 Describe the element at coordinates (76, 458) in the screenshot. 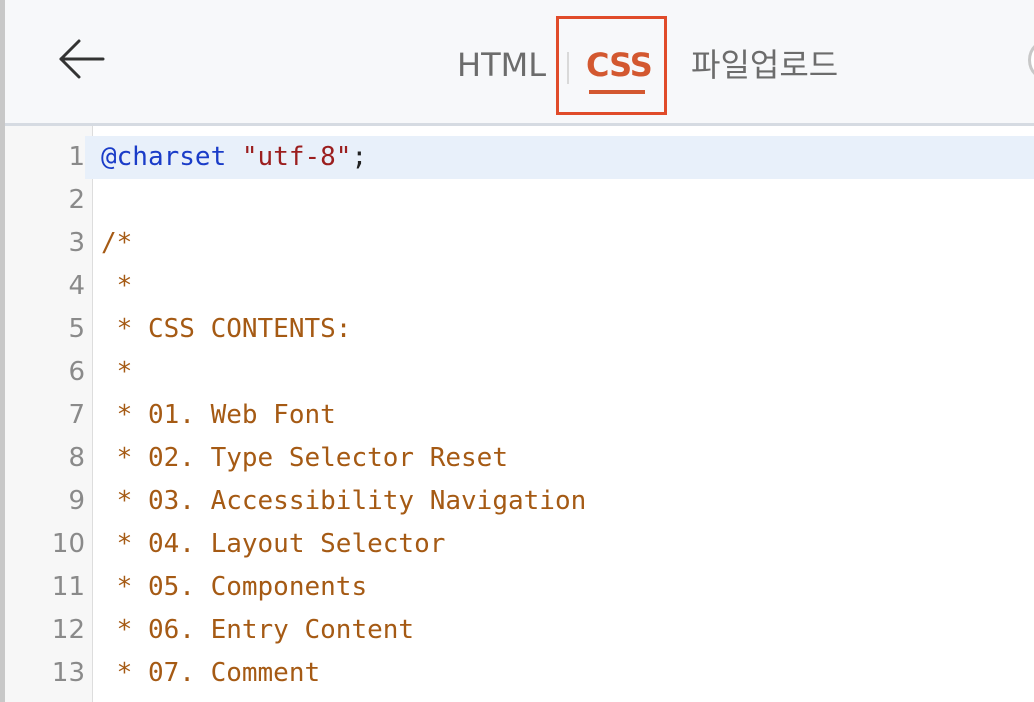

I see `line-number: 8` at that location.